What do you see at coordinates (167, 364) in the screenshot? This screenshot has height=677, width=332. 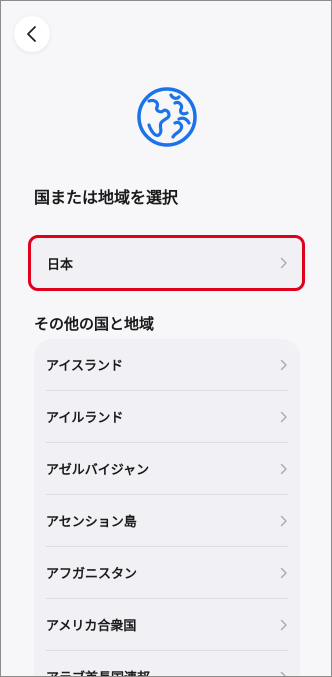 I see `list-item: アイスランド` at bounding box center [167, 364].